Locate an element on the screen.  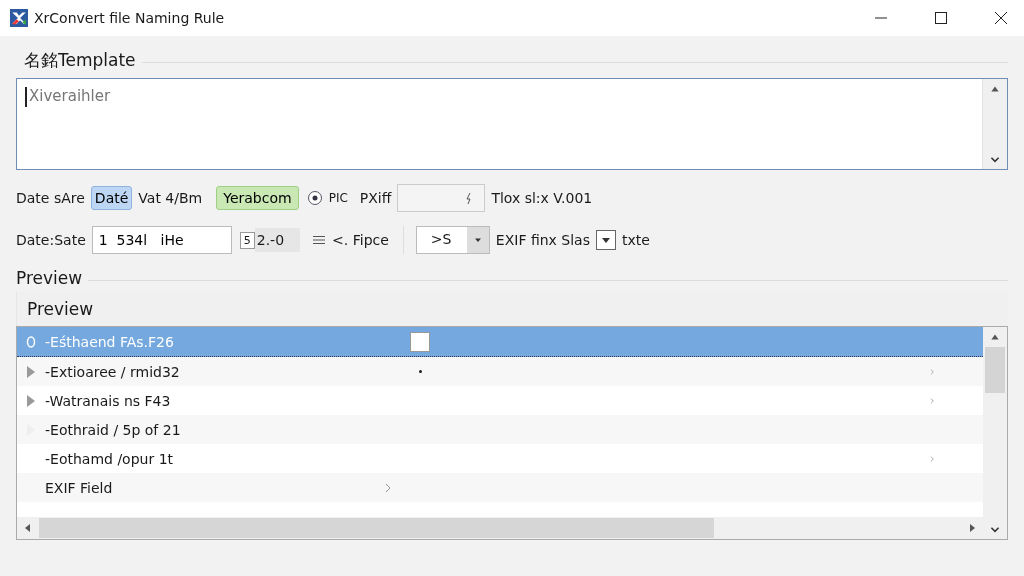
row-text: -Eothraid / 5p of 21 is located at coordinates (113, 429).